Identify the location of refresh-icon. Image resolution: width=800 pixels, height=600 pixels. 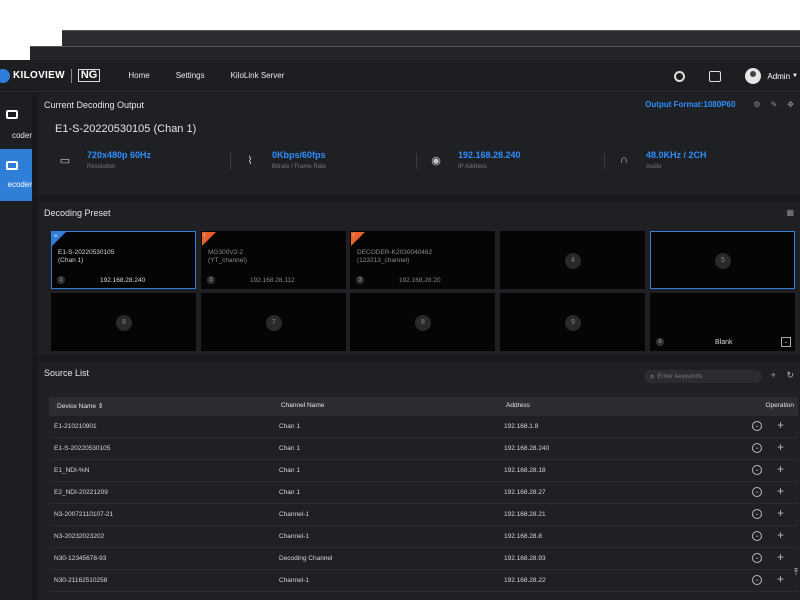
(680, 76).